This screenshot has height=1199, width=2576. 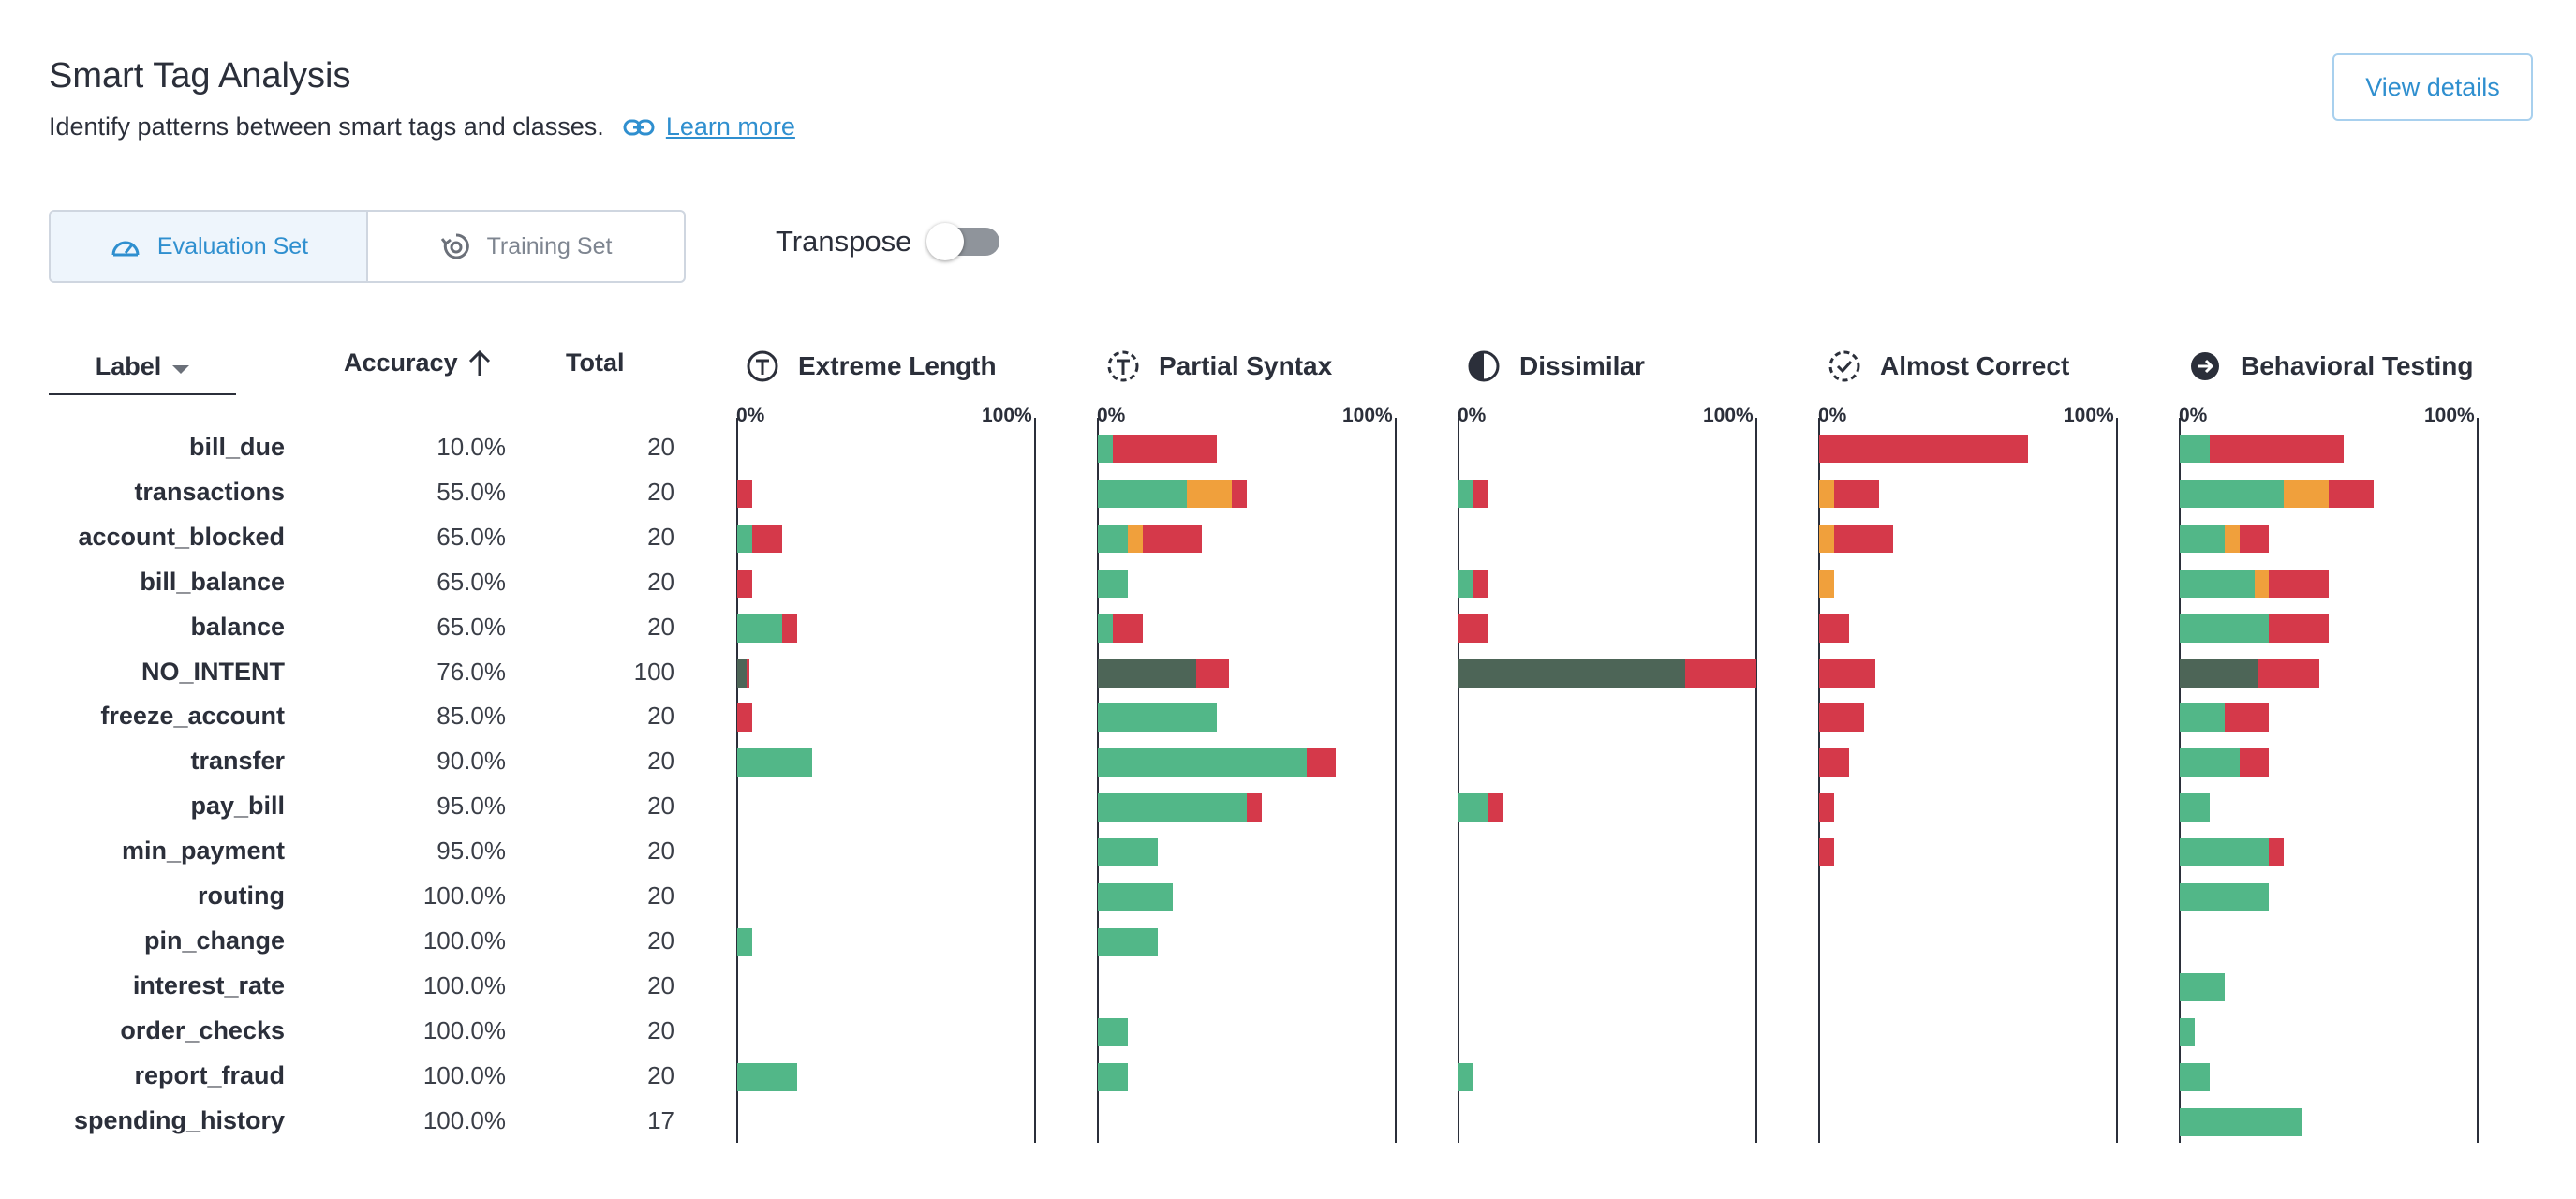 What do you see at coordinates (192, 716) in the screenshot?
I see `row-label: freeze_account` at bounding box center [192, 716].